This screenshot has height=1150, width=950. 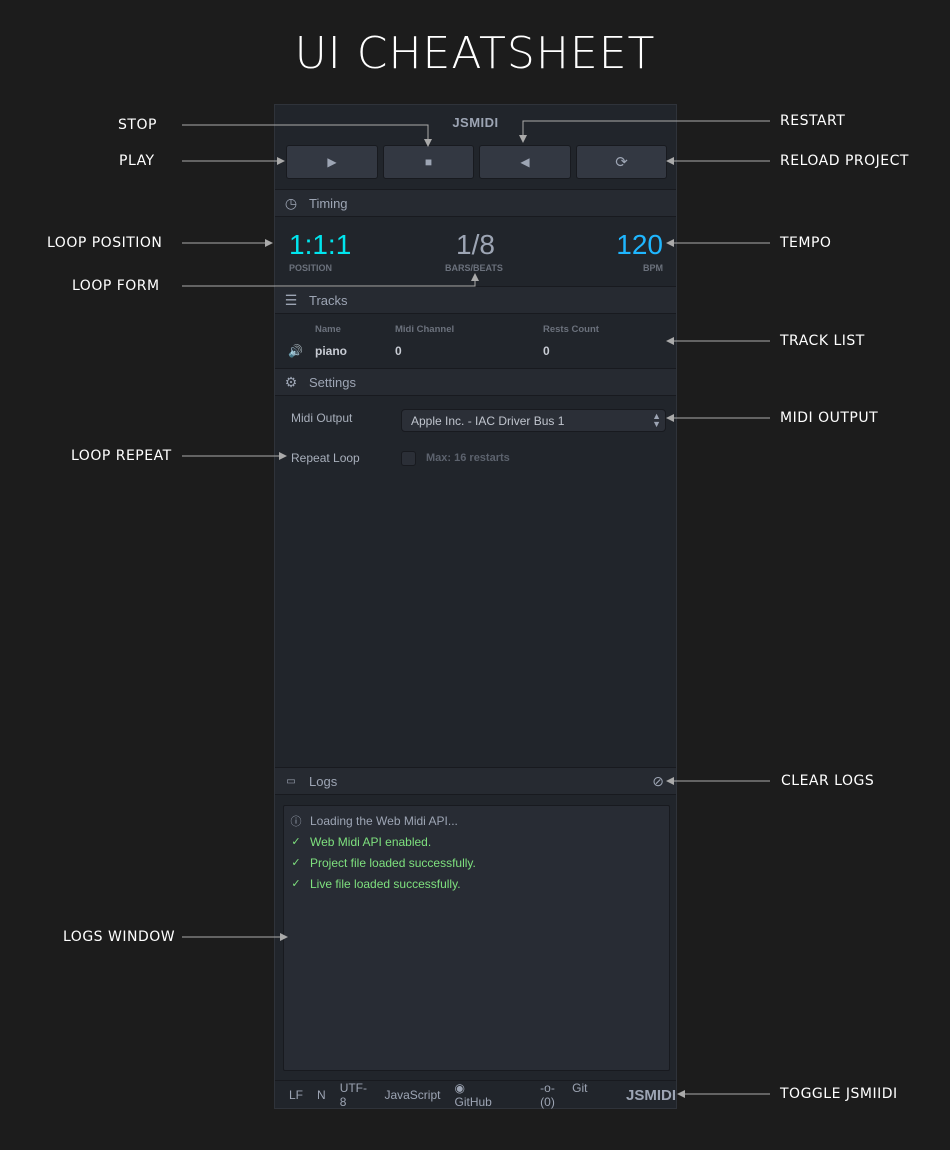 I want to click on reload-project-button: ⟳, so click(x=621, y=162).